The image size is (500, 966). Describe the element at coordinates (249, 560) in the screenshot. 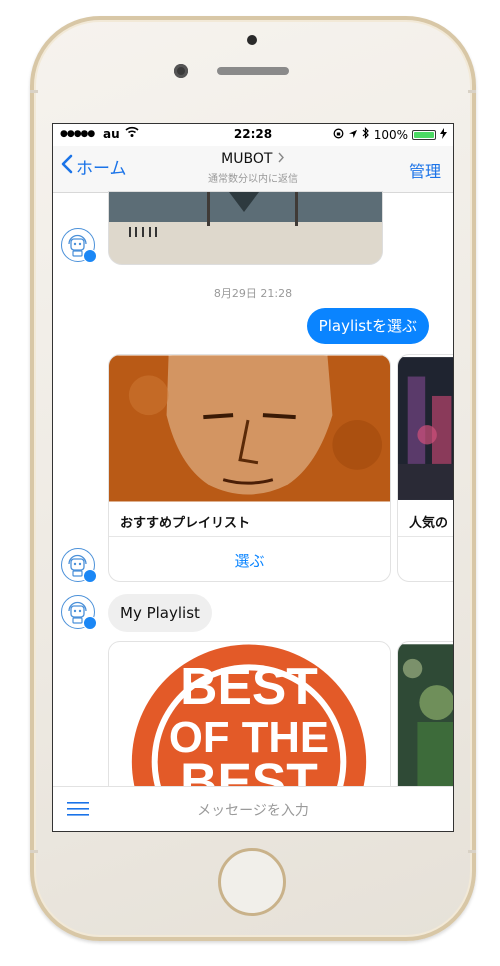

I see `select-button: 選ぶ` at that location.